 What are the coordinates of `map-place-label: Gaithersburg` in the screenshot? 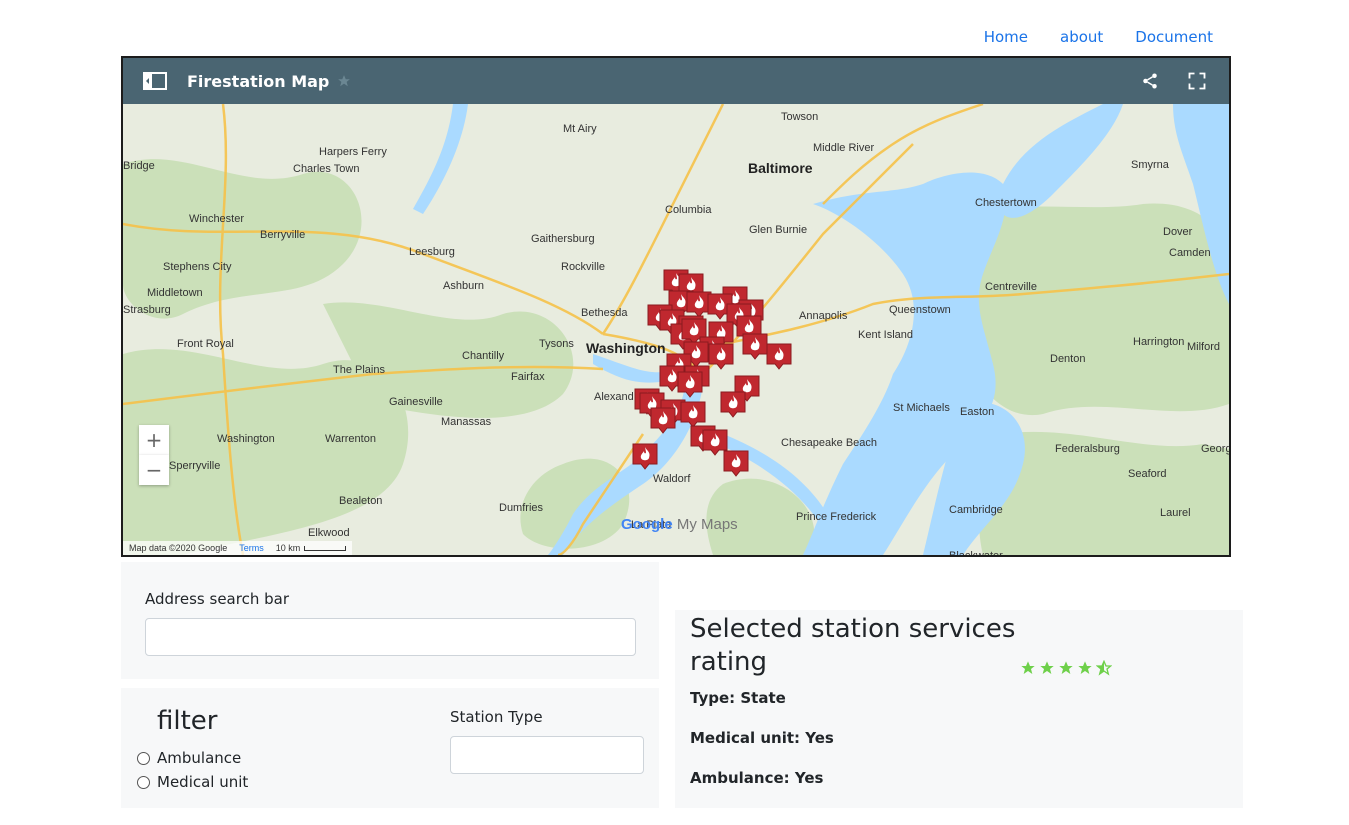 It's located at (563, 239).